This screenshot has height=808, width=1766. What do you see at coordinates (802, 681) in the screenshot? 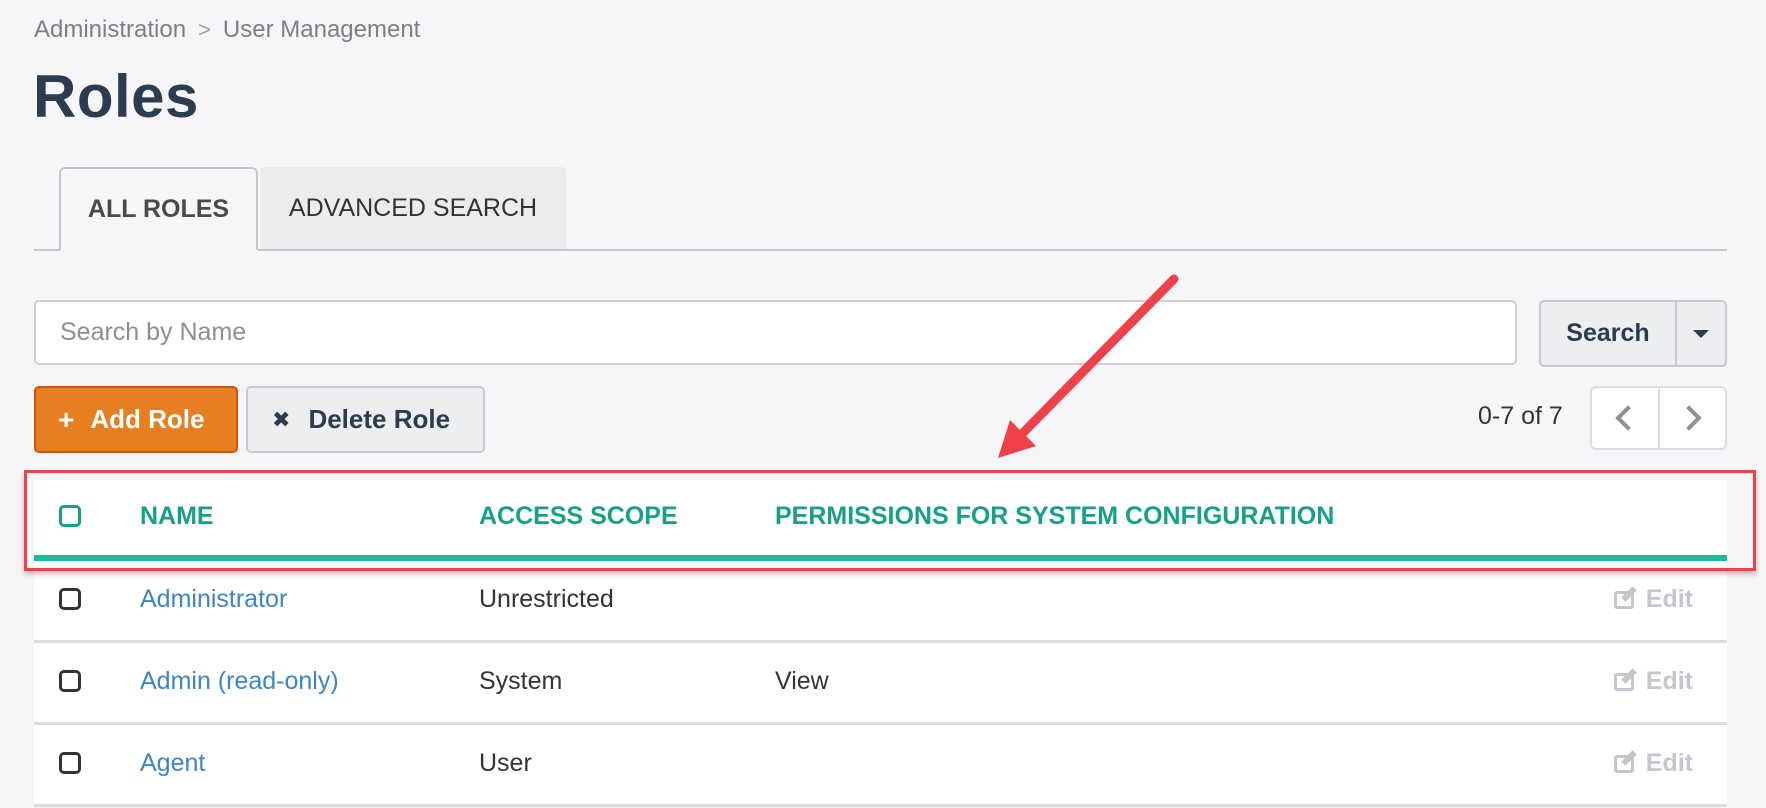
I see `permissions: View` at bounding box center [802, 681].